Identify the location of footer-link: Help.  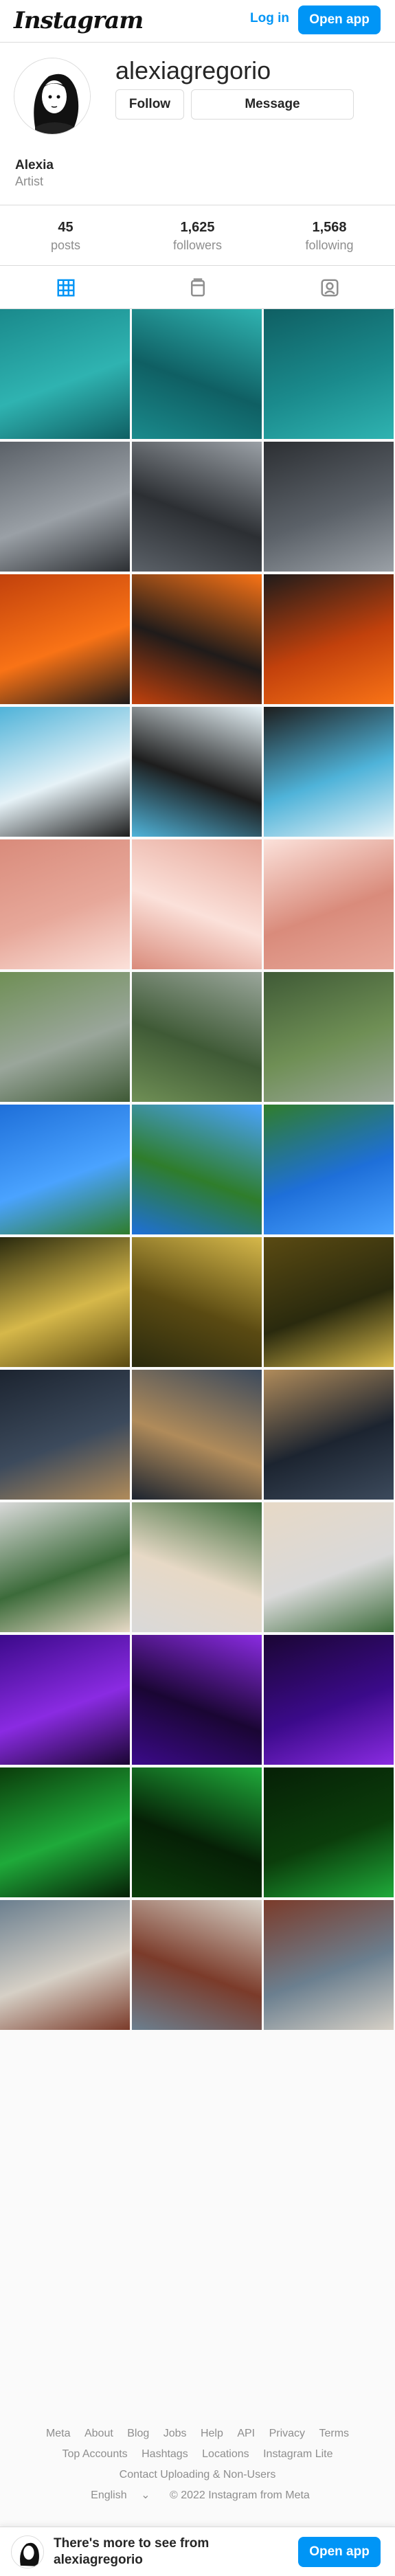
(212, 2433).